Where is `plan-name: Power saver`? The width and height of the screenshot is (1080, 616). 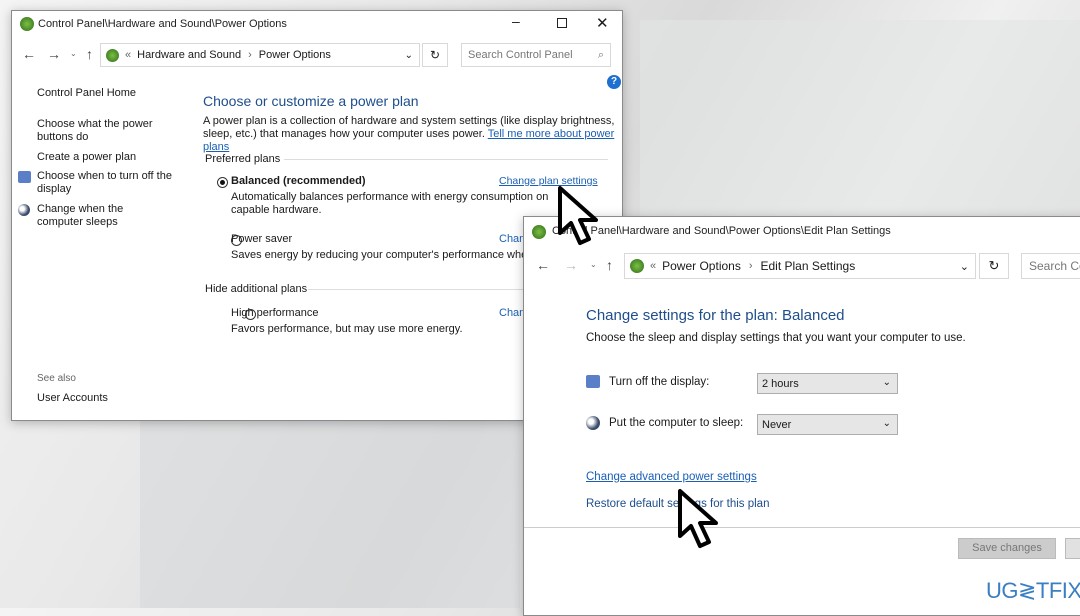
plan-name: Power saver is located at coordinates (262, 239).